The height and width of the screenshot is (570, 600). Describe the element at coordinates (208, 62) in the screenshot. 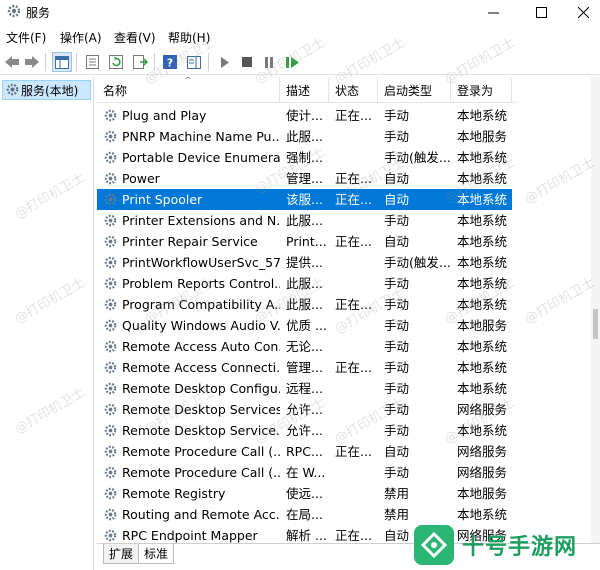

I see `toolbar-separator` at that location.